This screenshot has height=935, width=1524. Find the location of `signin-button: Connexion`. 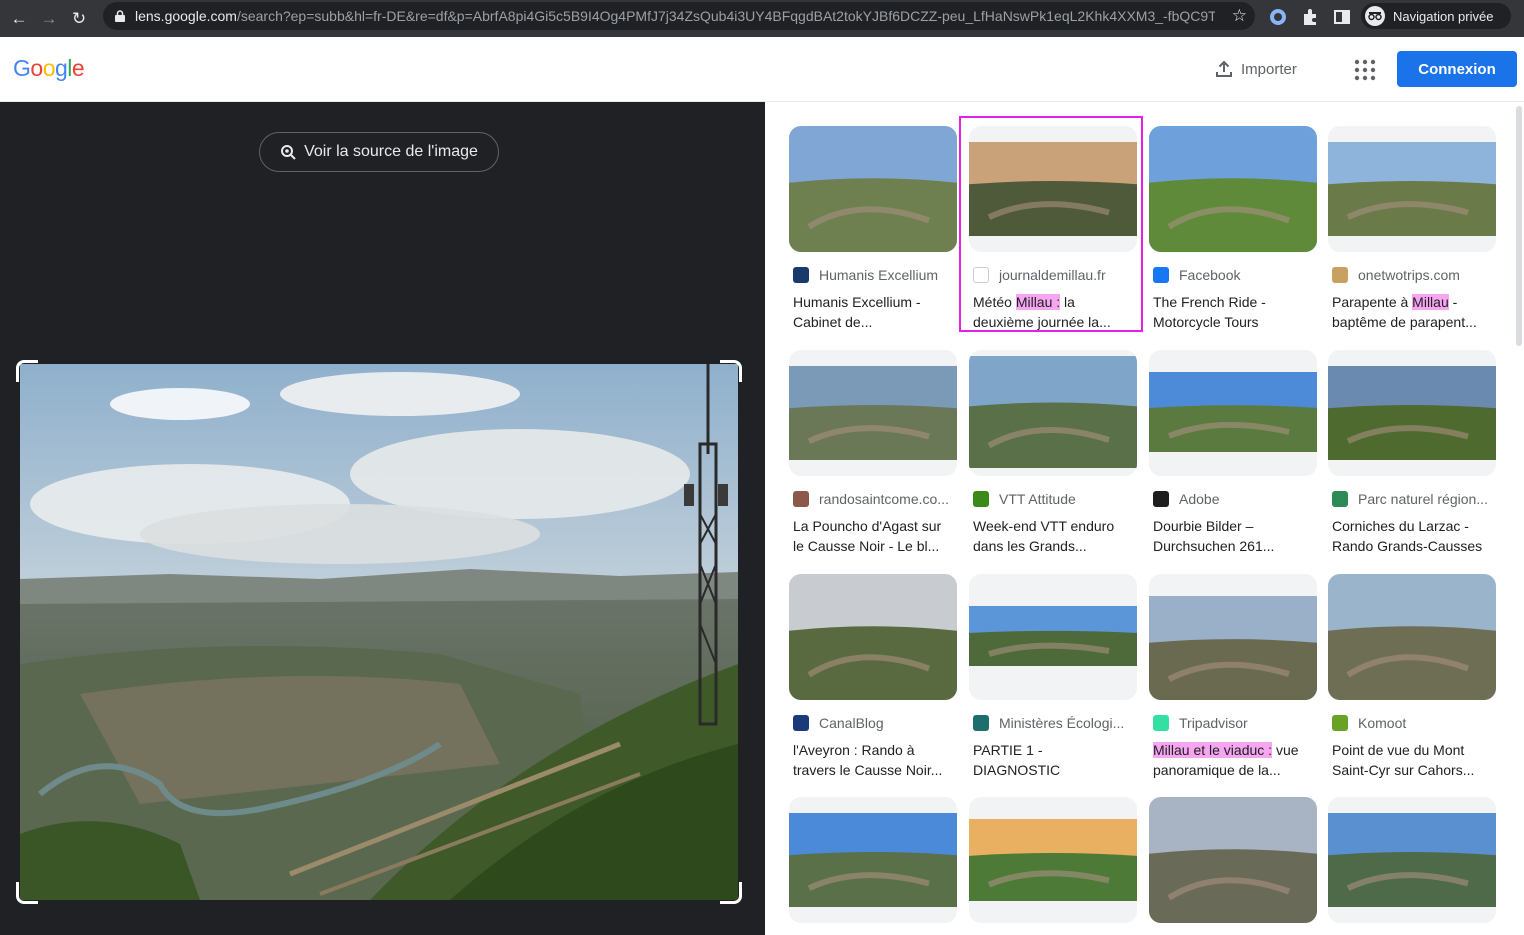

signin-button: Connexion is located at coordinates (1457, 69).